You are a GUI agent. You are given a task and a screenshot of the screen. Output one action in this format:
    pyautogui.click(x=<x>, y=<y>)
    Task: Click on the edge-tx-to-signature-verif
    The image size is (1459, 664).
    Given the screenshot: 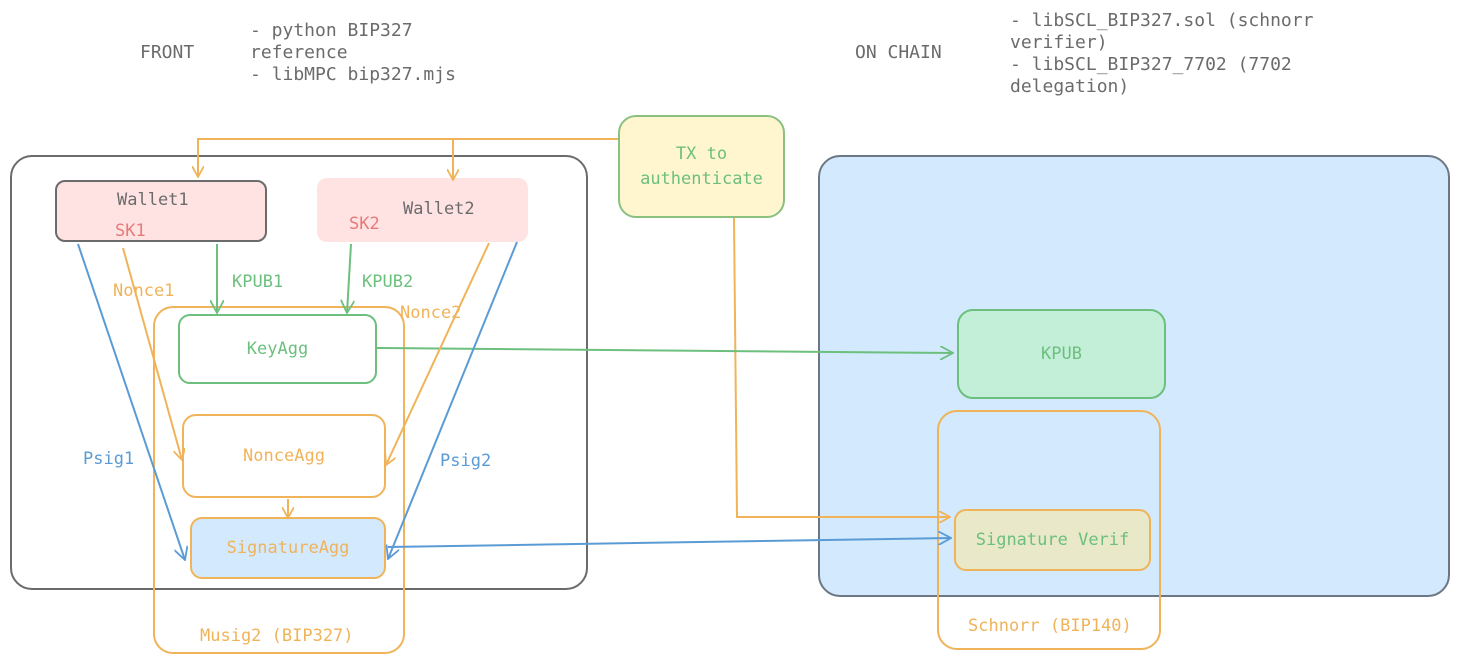 What is the action you would take?
    pyautogui.click(x=841, y=367)
    